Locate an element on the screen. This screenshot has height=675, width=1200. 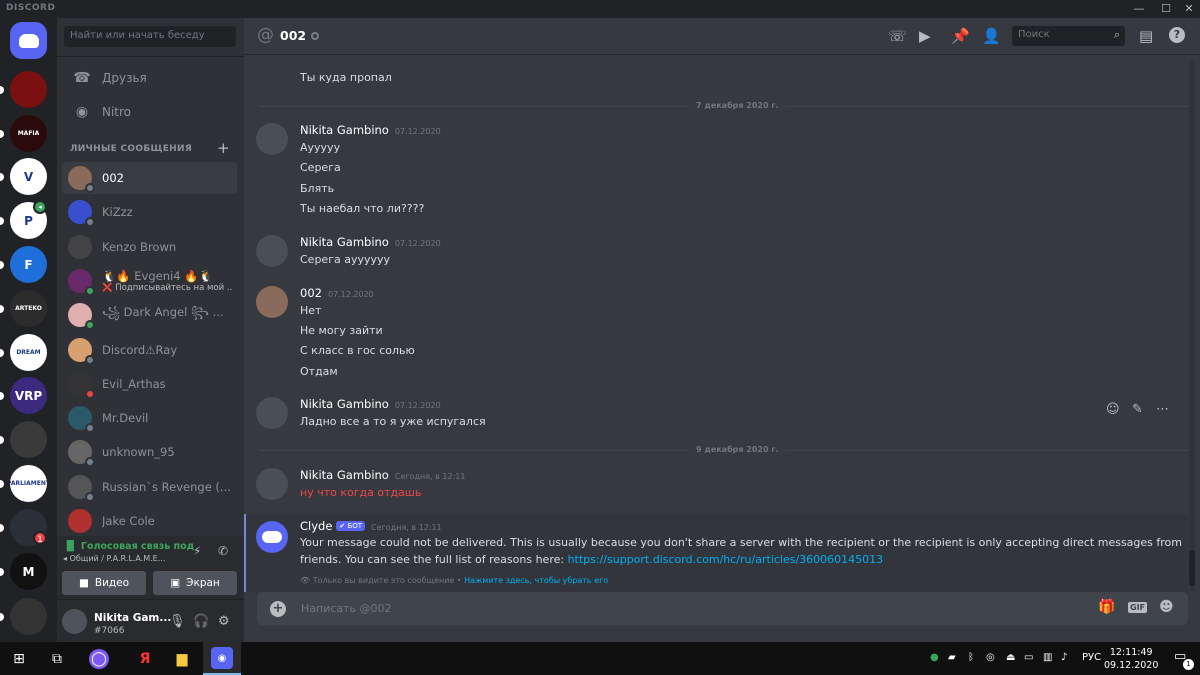
battery-icon: ▭ is located at coordinates (1028, 657).